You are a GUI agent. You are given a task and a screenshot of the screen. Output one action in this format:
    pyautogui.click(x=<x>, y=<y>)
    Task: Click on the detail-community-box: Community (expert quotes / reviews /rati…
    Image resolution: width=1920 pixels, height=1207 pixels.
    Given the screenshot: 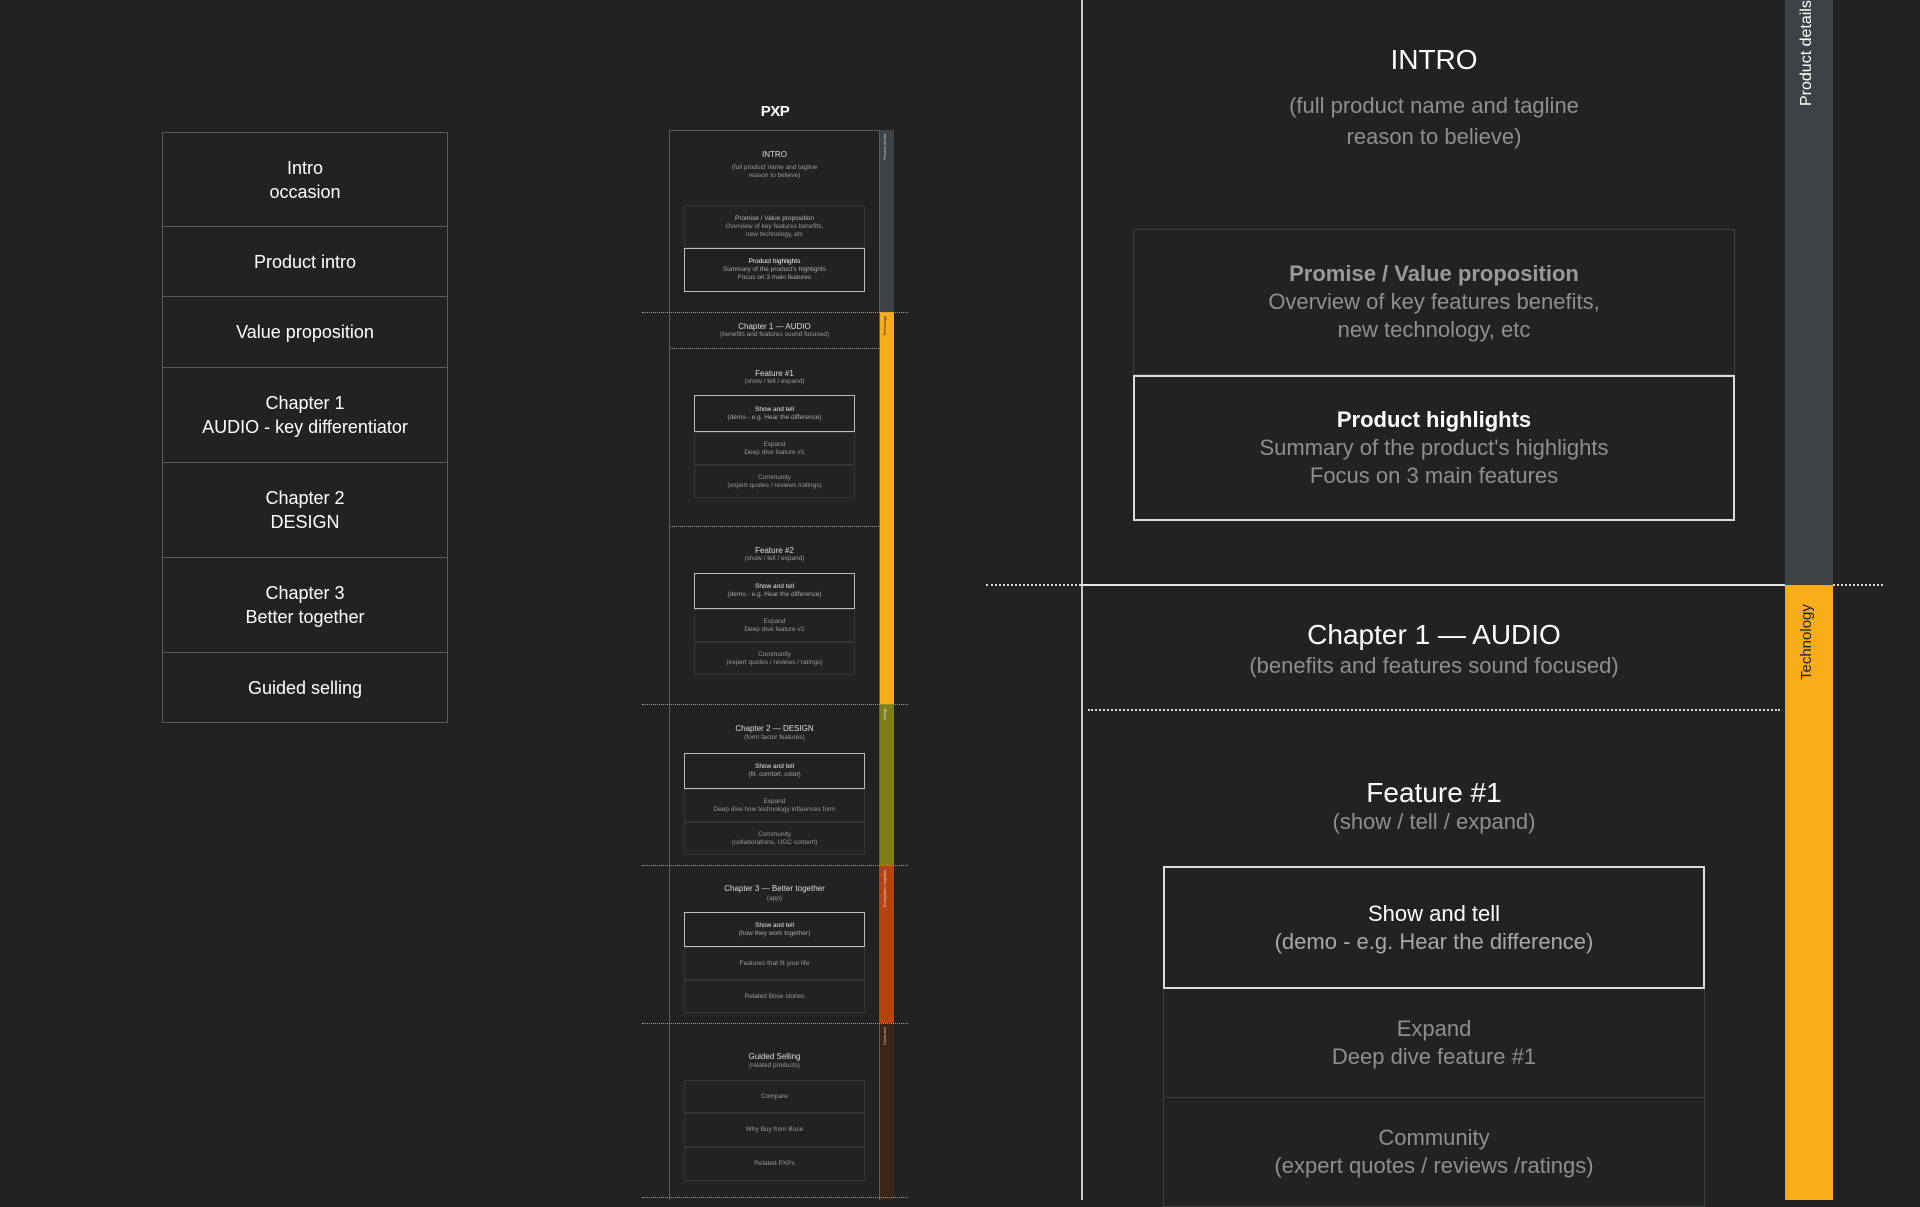 What is the action you would take?
    pyautogui.click(x=1434, y=1152)
    